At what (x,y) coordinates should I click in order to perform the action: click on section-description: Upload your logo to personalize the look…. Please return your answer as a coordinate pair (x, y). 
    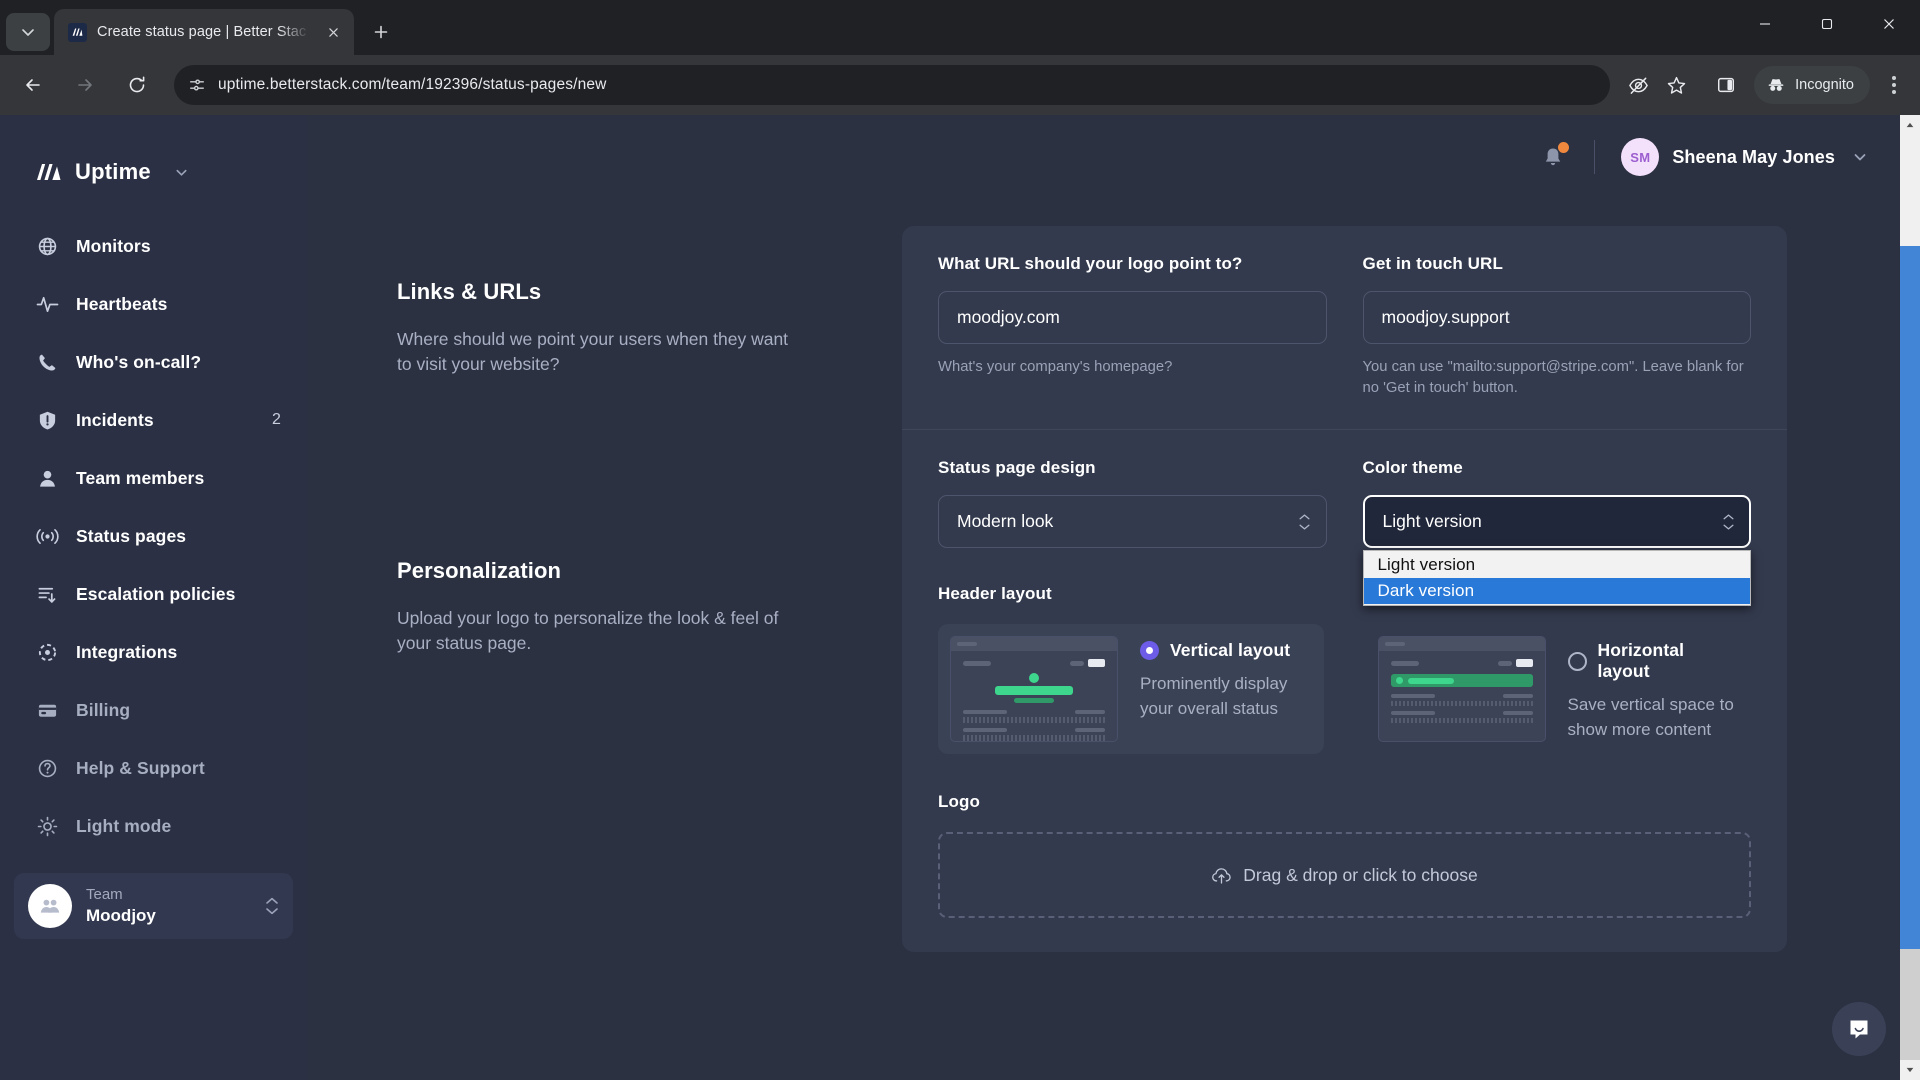
    Looking at the image, I should click on (588, 630).